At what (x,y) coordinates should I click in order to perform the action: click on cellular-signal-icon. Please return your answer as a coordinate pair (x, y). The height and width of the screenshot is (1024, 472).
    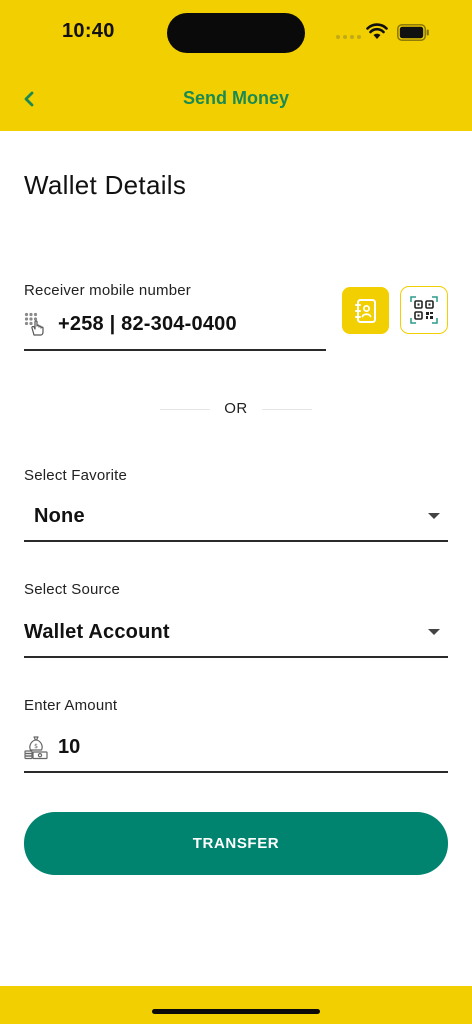
    Looking at the image, I should click on (348, 37).